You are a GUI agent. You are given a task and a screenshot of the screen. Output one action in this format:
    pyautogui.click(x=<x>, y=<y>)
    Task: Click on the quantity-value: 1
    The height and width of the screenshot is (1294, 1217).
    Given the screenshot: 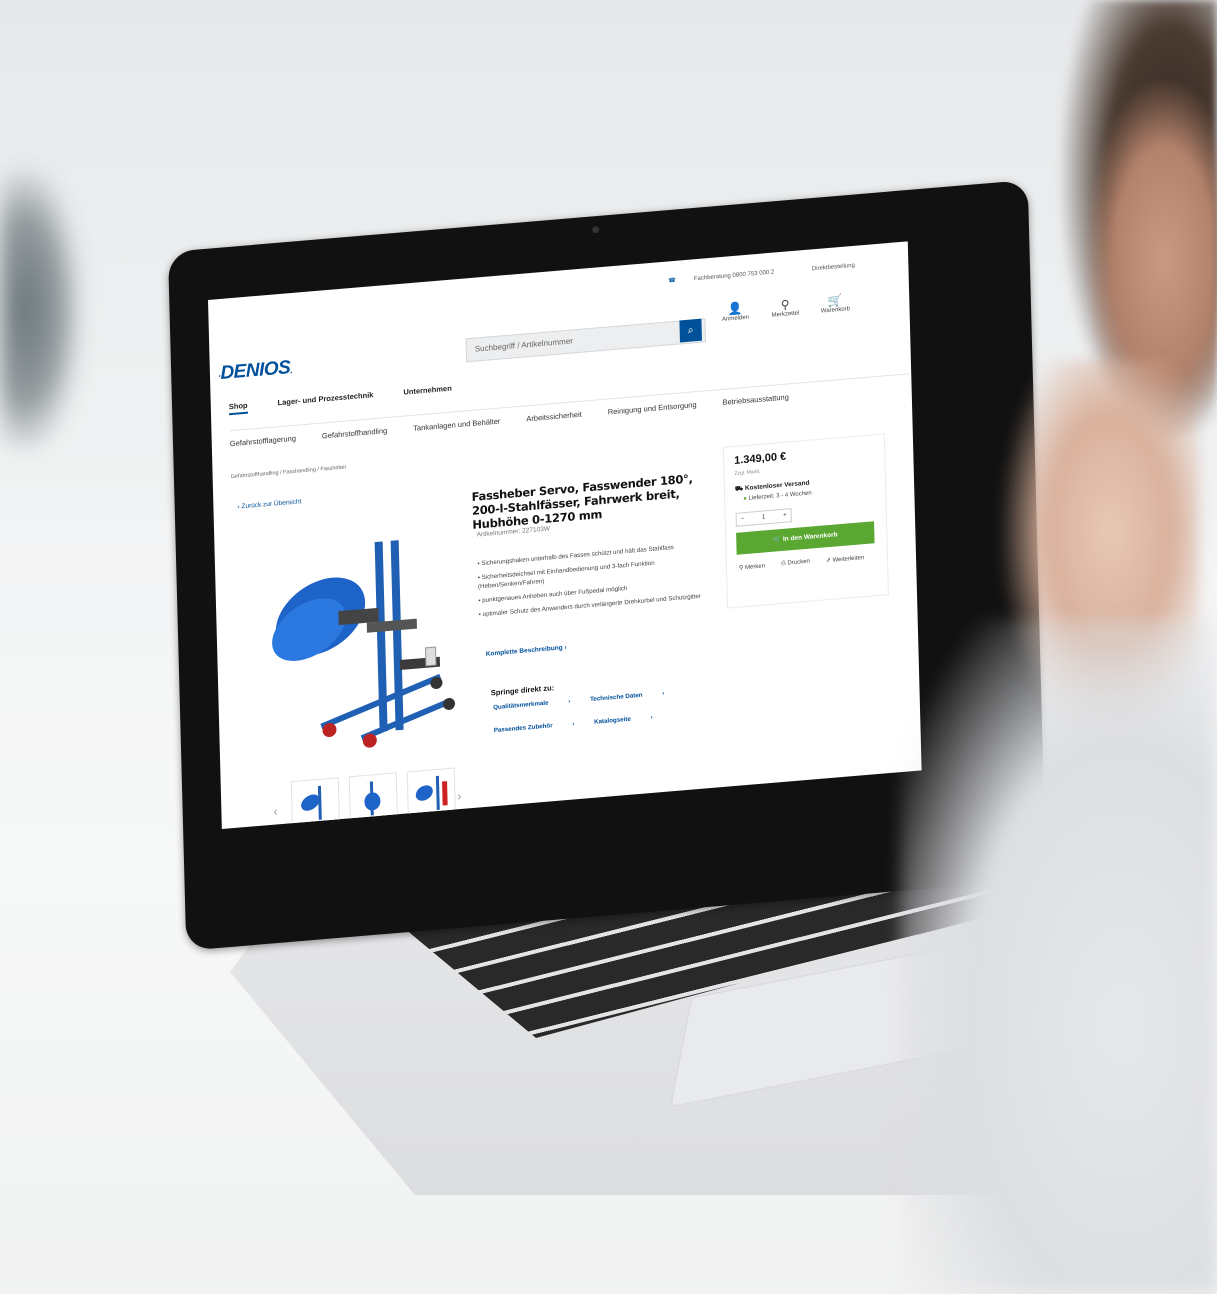 What is the action you would take?
    pyautogui.click(x=763, y=517)
    